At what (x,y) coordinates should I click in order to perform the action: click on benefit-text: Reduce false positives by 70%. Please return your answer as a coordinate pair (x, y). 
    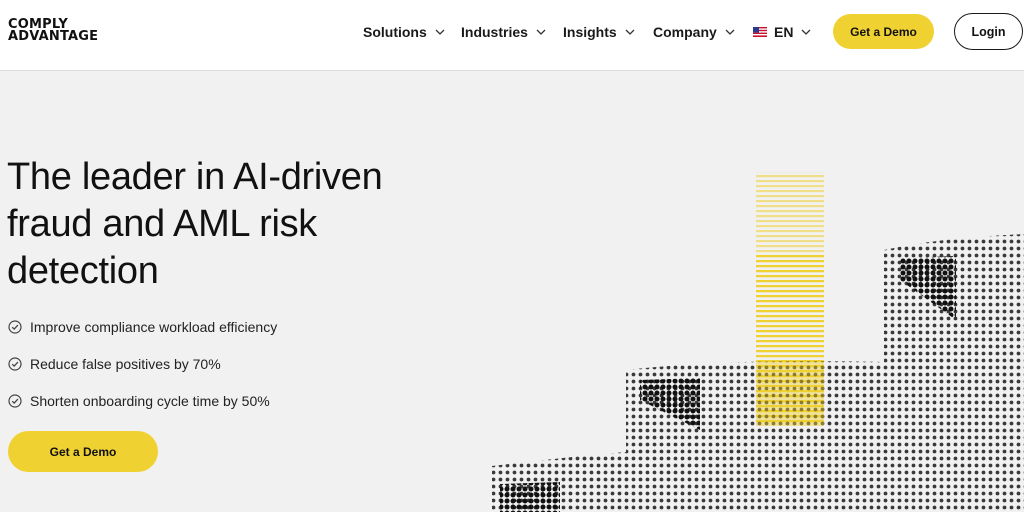
    Looking at the image, I should click on (125, 364).